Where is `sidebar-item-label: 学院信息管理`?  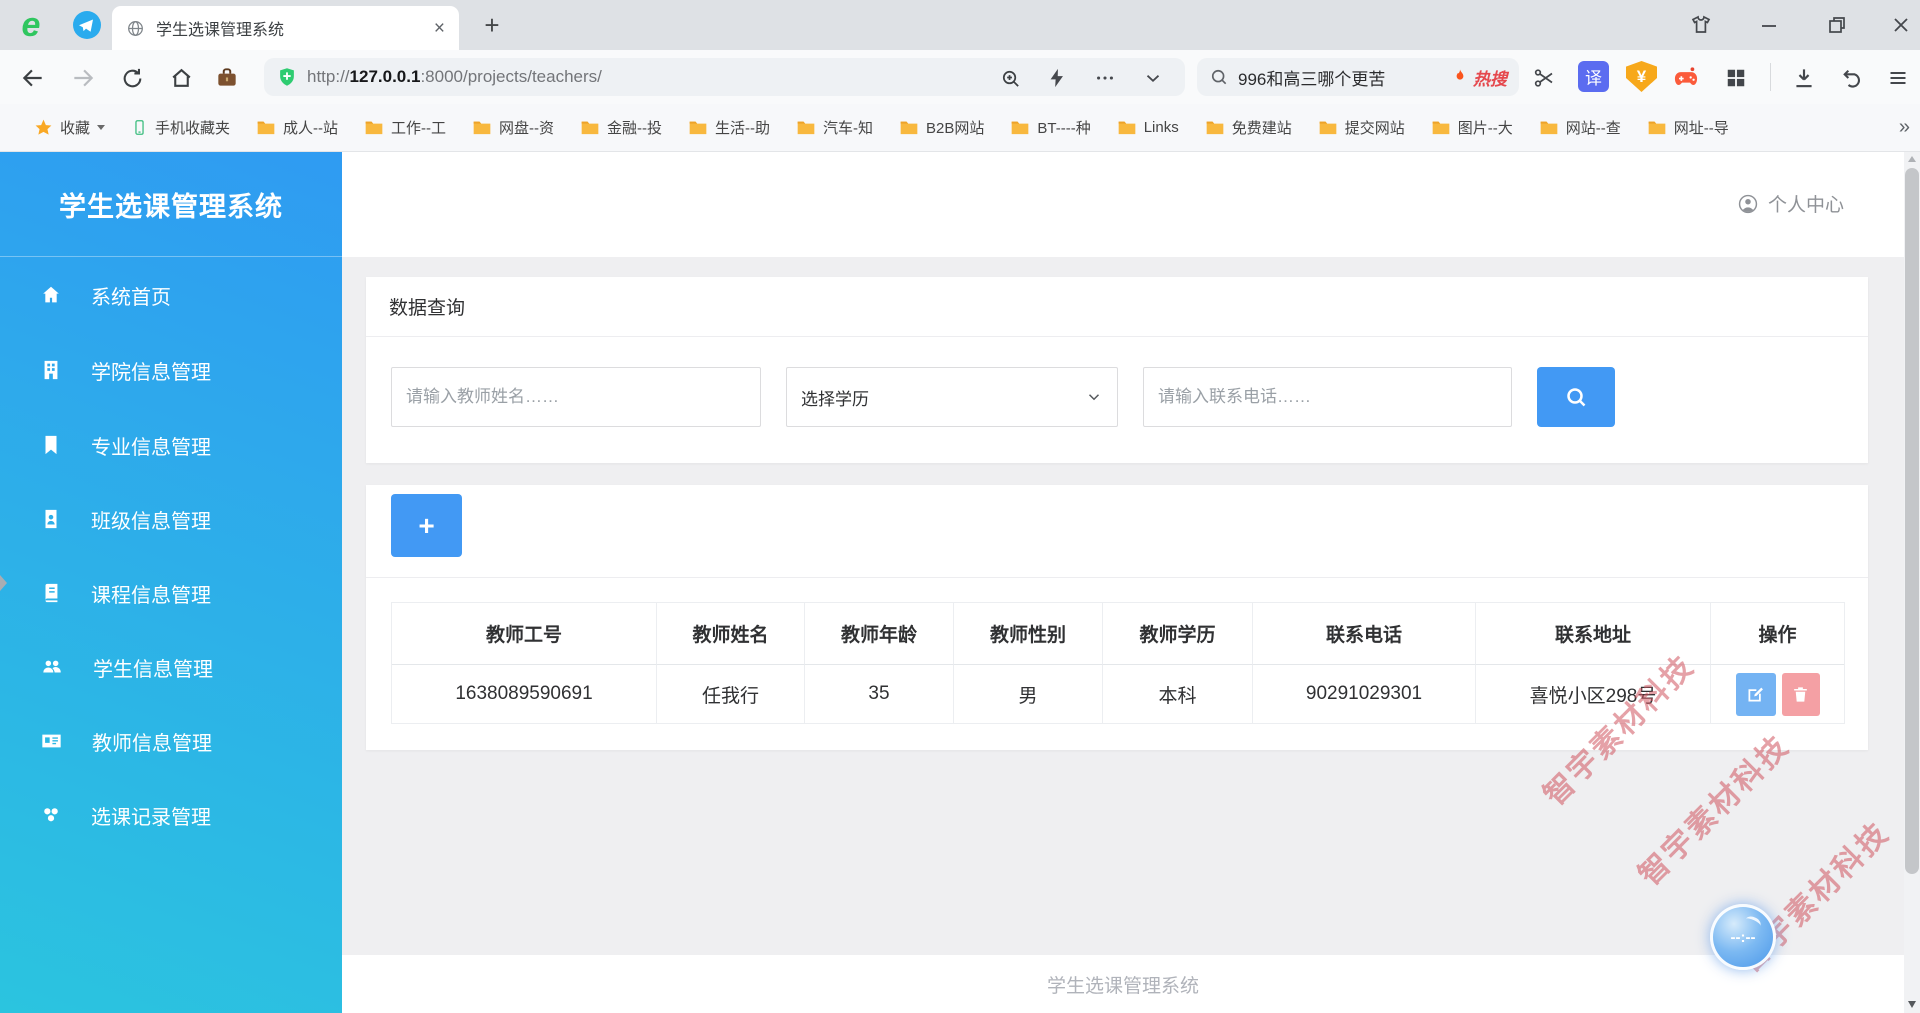 sidebar-item-label: 学院信息管理 is located at coordinates (151, 372).